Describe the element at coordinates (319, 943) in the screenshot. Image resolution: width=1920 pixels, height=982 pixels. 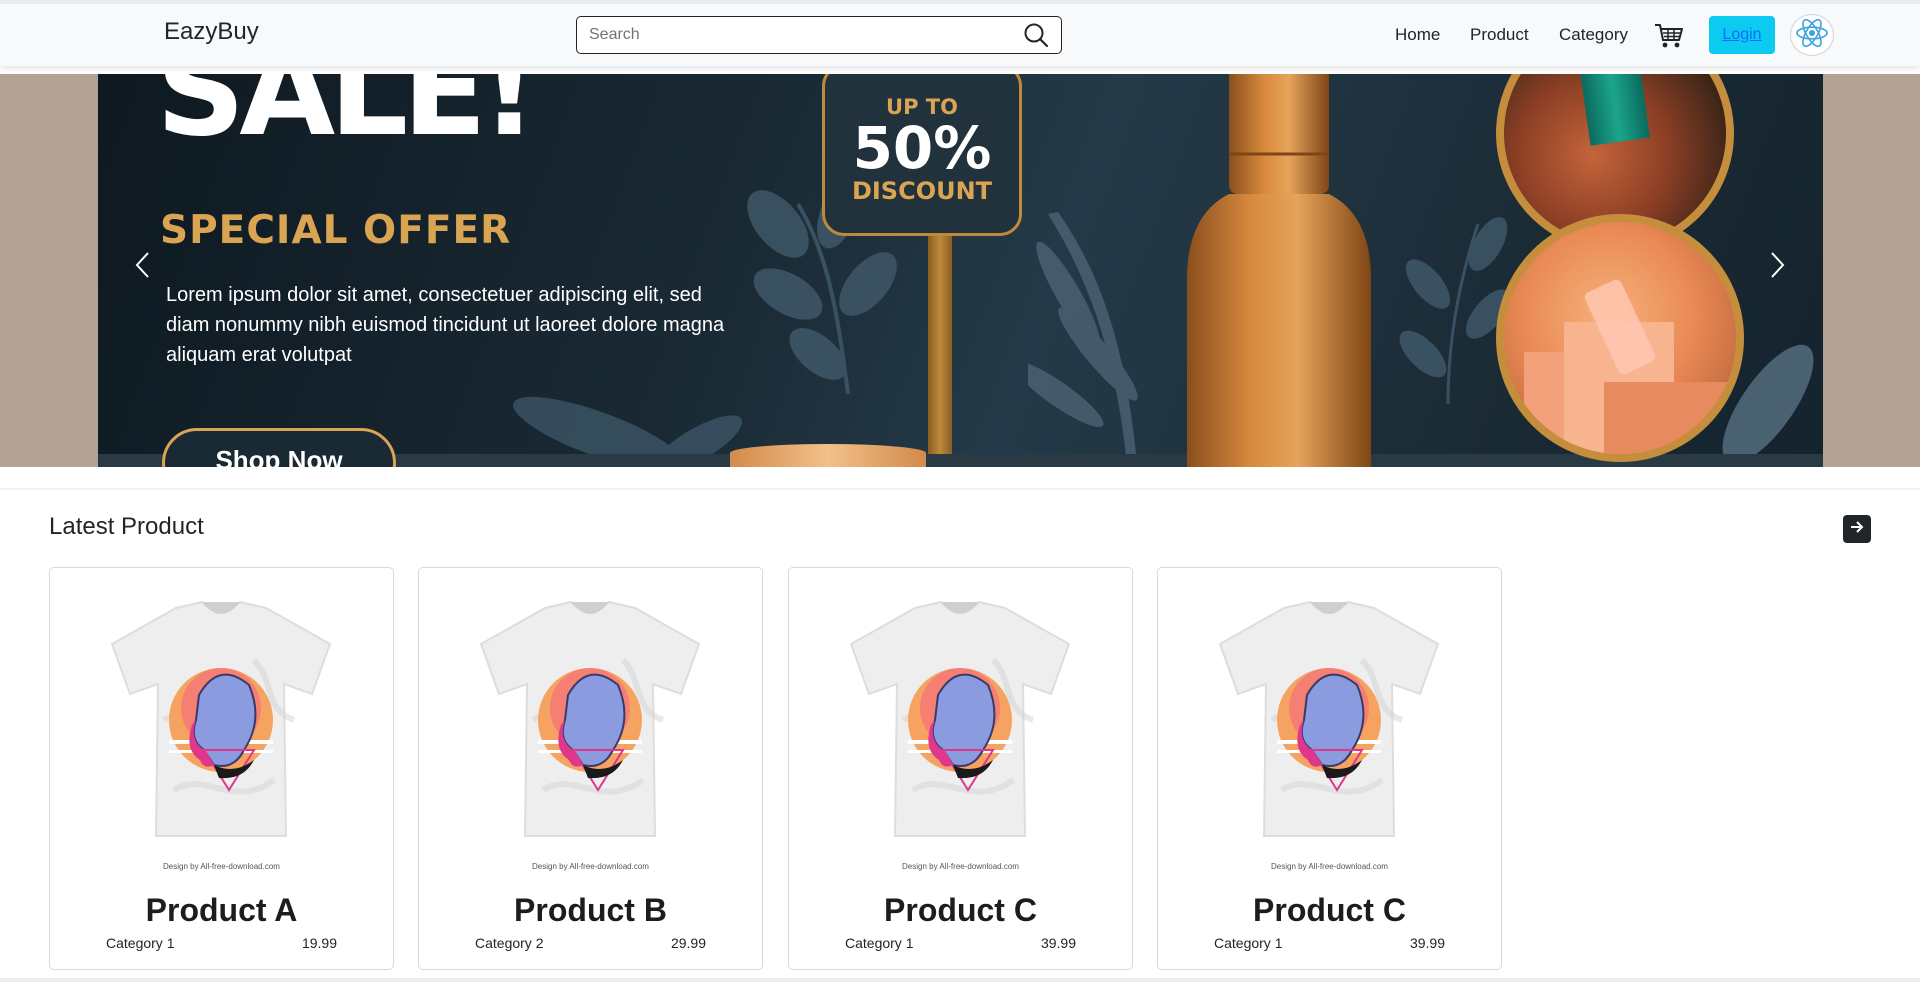
I see `product-price: 19.99` at that location.